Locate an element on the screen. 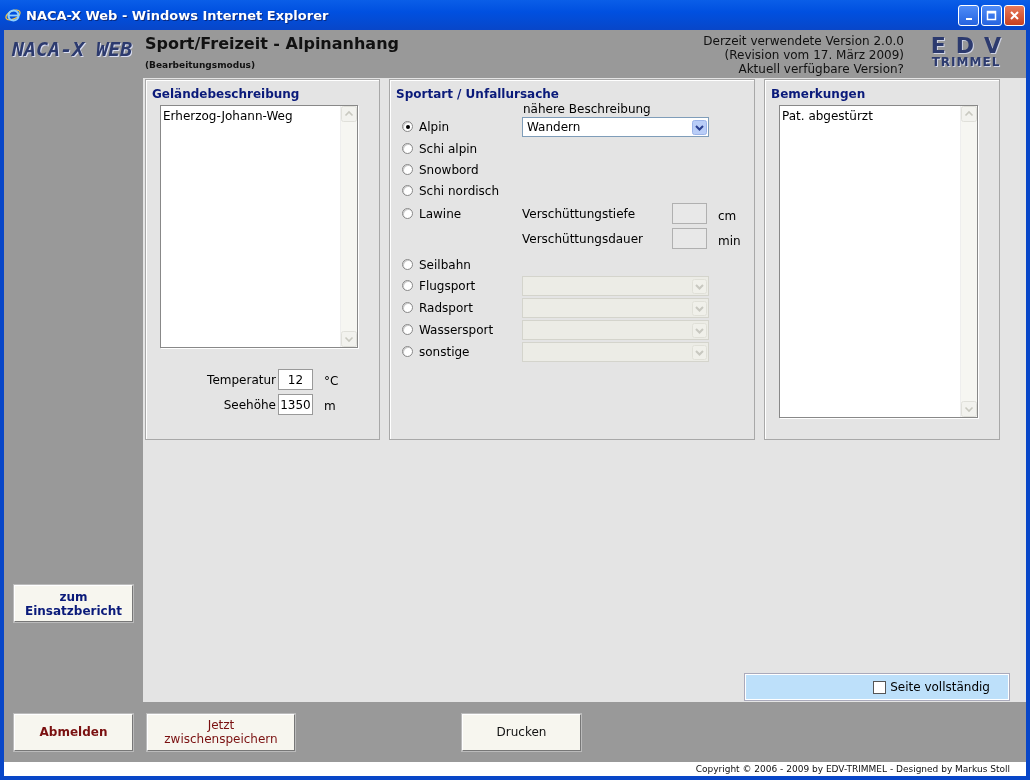 The height and width of the screenshot is (780, 1030). copyright-text: Copyright © 2006 - 2009 by EDV-TRIMMEL - Designed by Markus Stoll is located at coordinates (515, 769).